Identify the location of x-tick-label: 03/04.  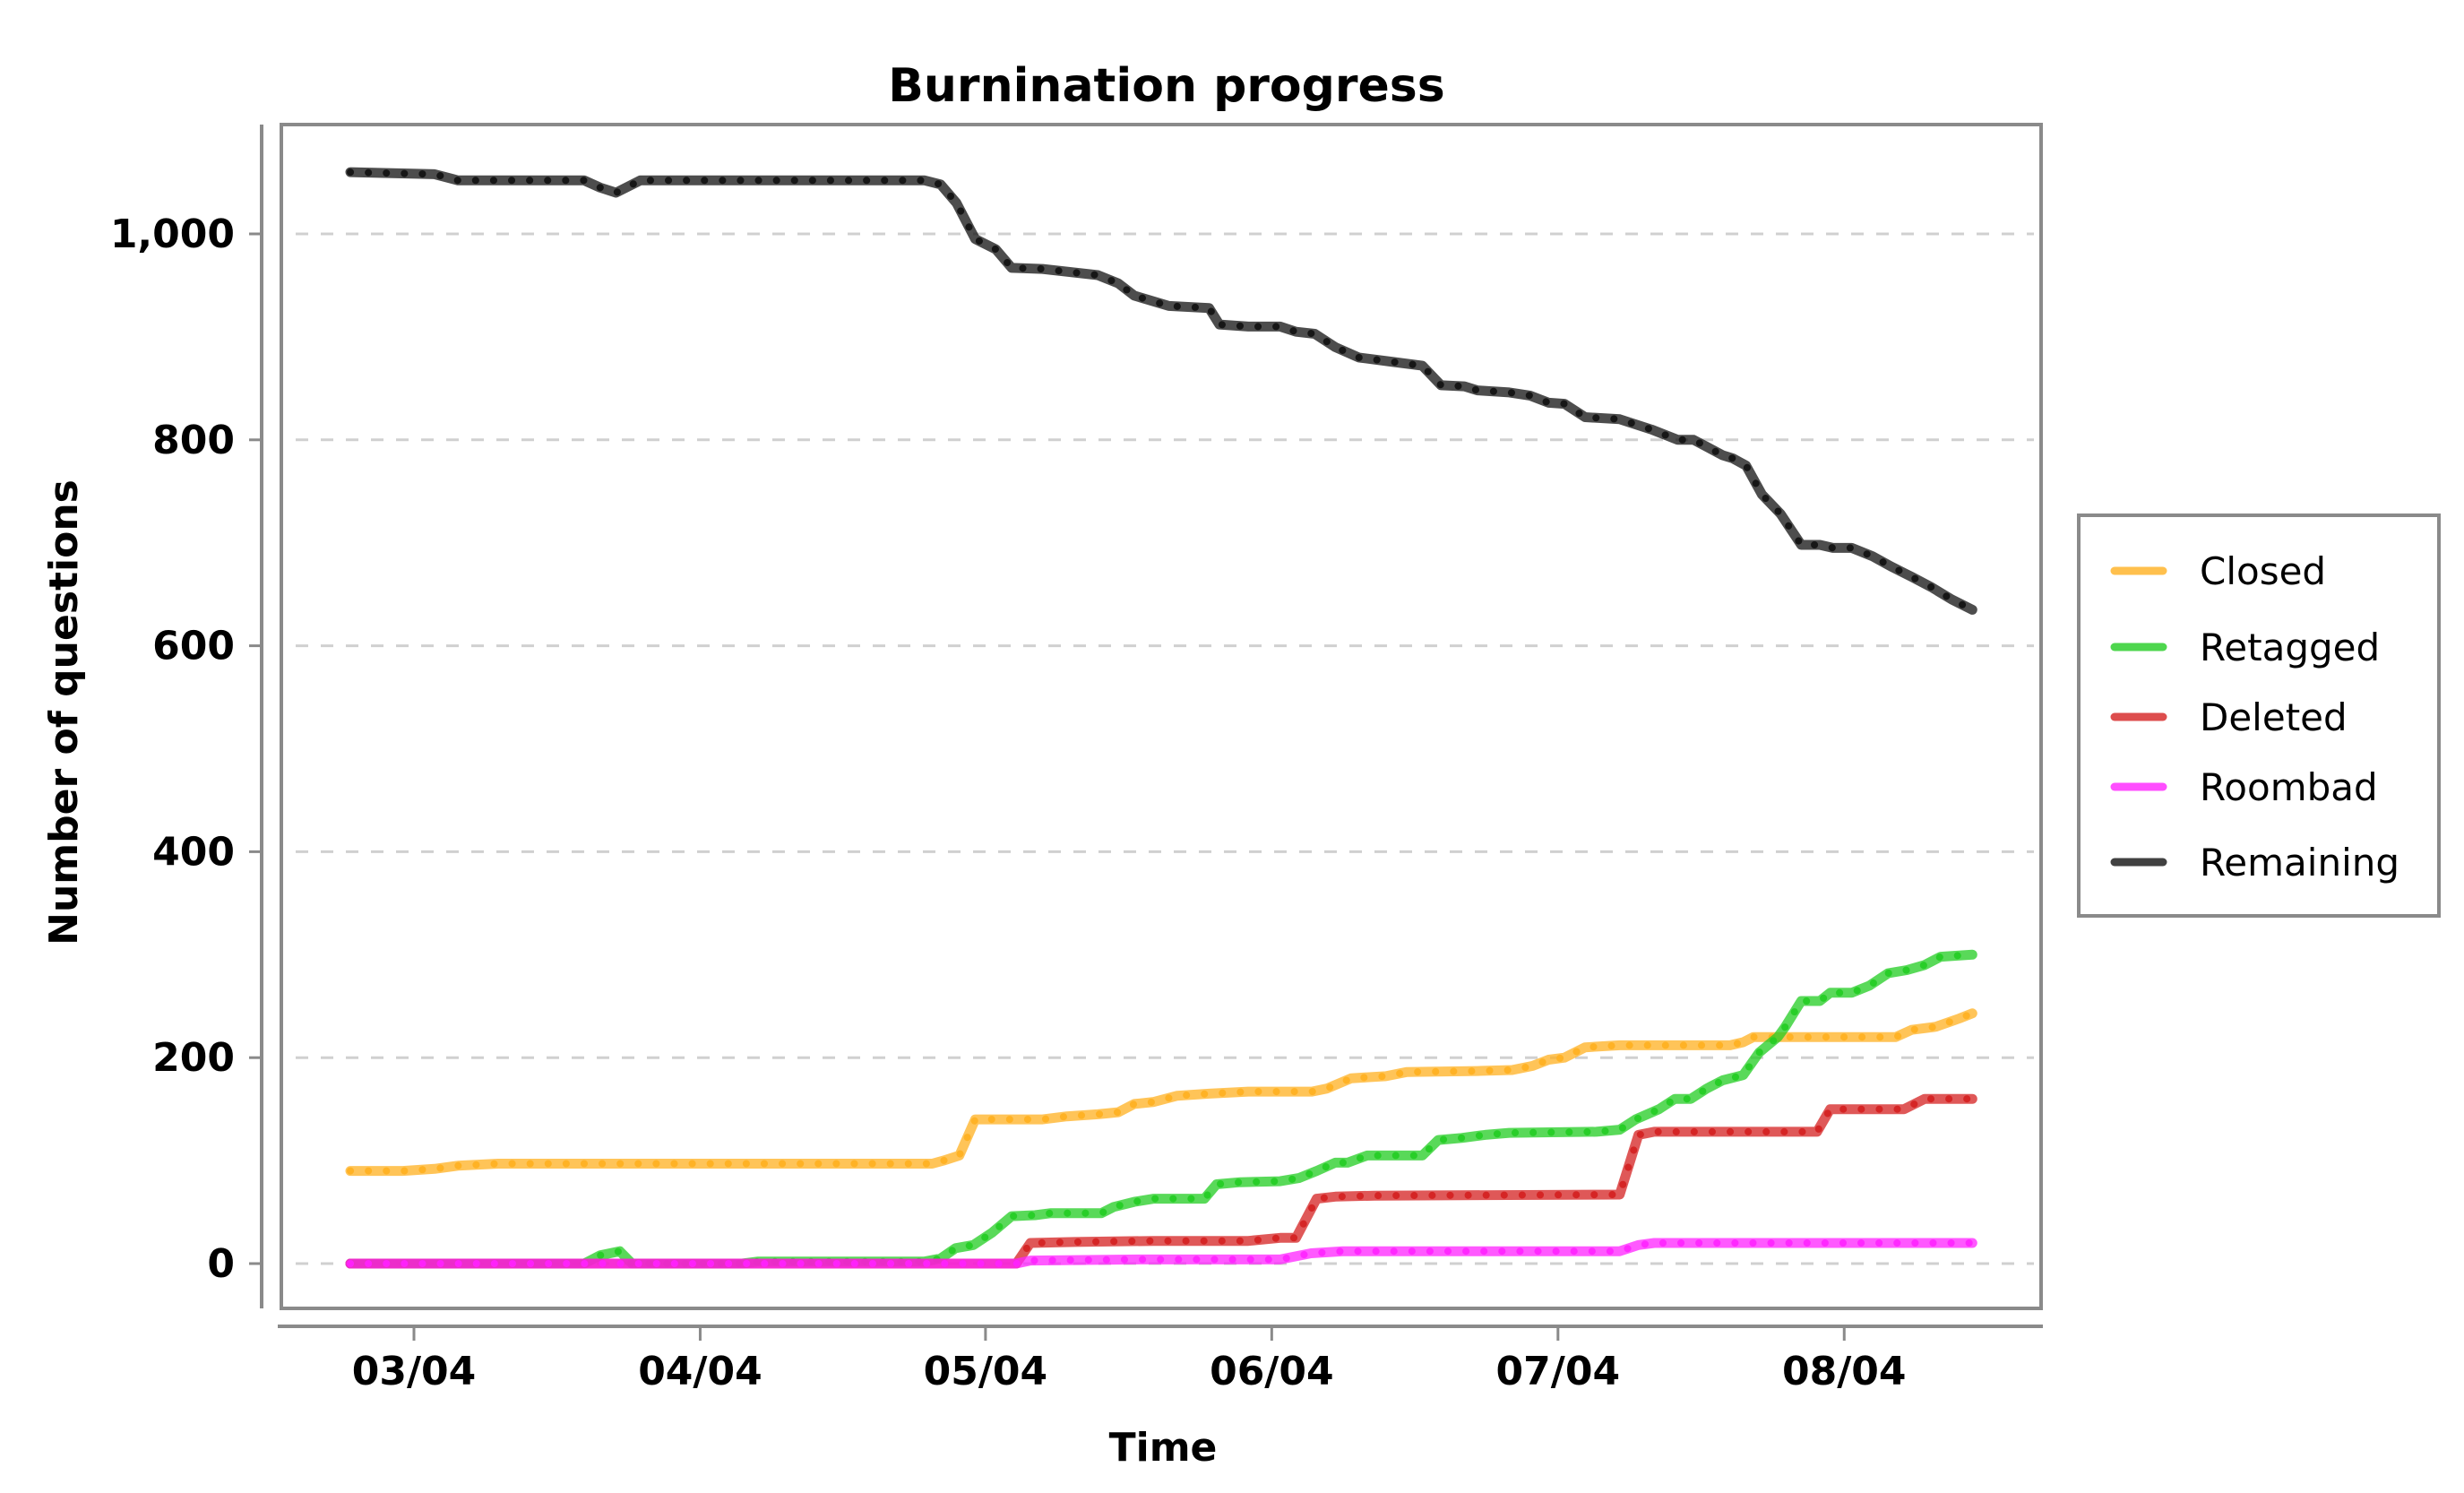
(415, 1371).